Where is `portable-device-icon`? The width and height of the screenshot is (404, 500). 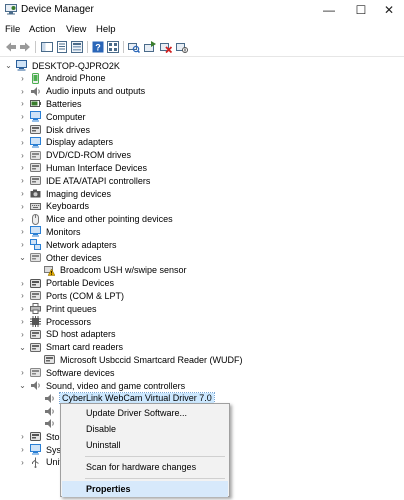
portable-device-icon is located at coordinates (35, 283).